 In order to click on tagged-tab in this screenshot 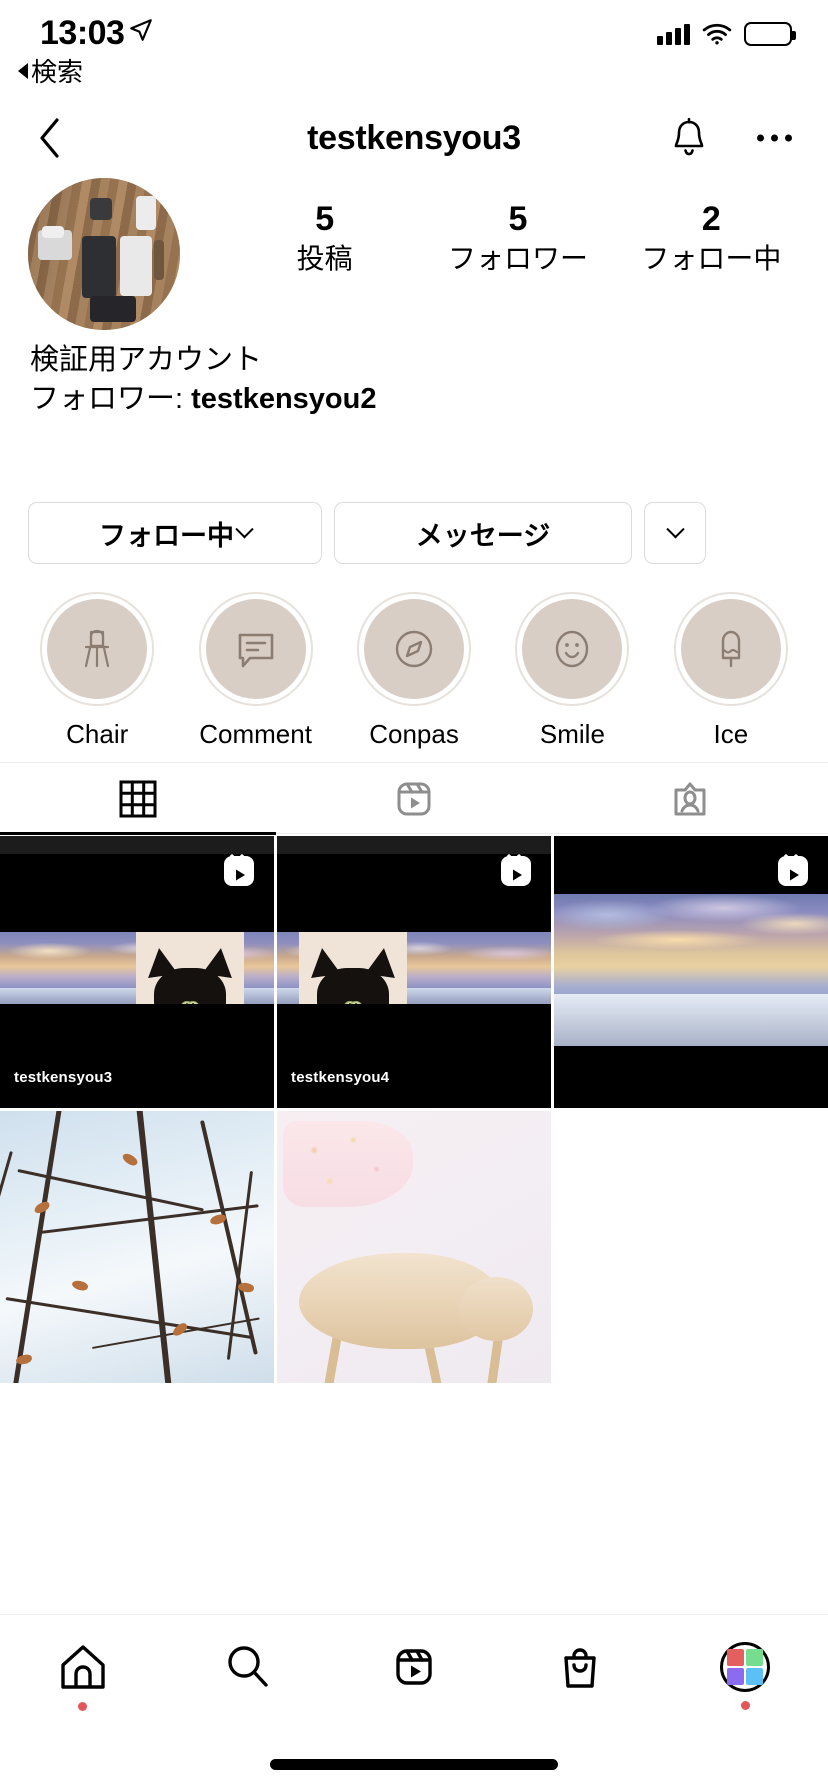, I will do `click(690, 798)`.